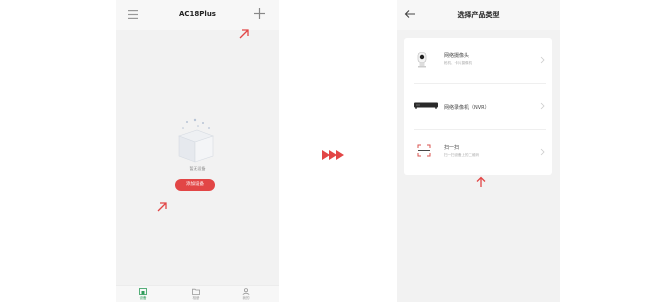 The height and width of the screenshot is (302, 648). Describe the element at coordinates (333, 155) in the screenshot. I see `next-step-arrows-icon` at that location.